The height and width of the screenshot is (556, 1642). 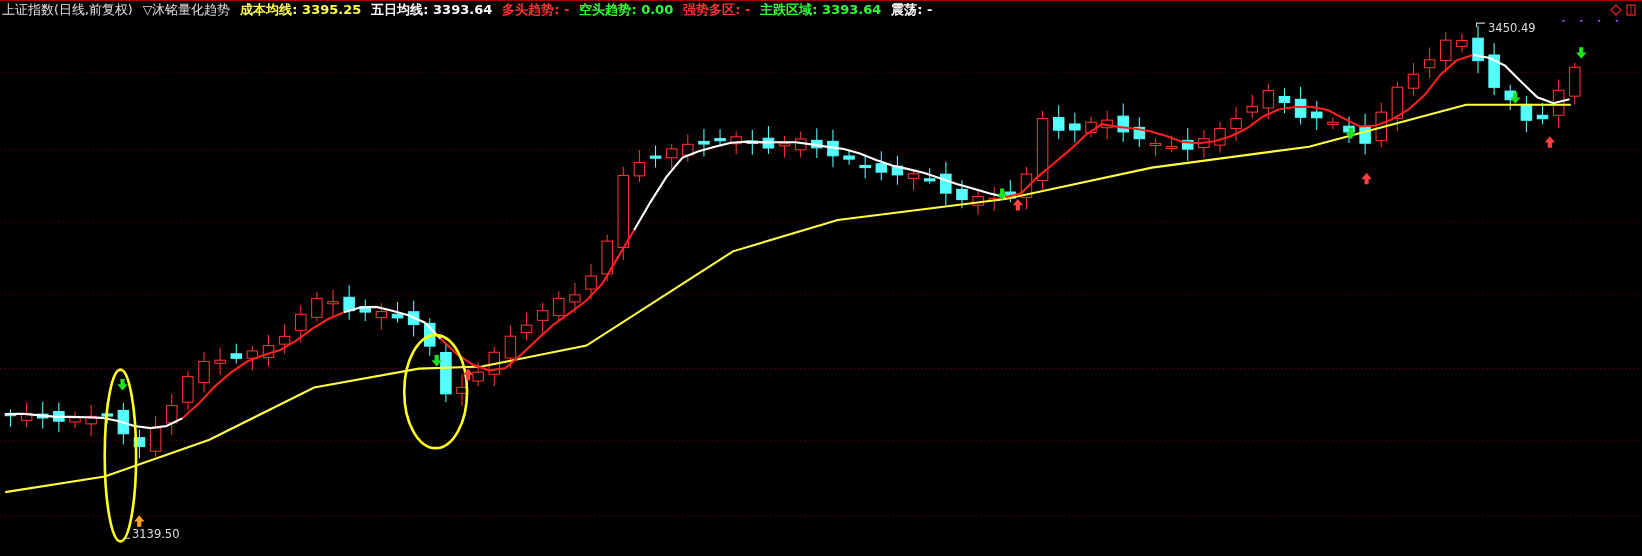 I want to click on indicator-reading: 主跌区域: 3393.64, so click(x=821, y=10).